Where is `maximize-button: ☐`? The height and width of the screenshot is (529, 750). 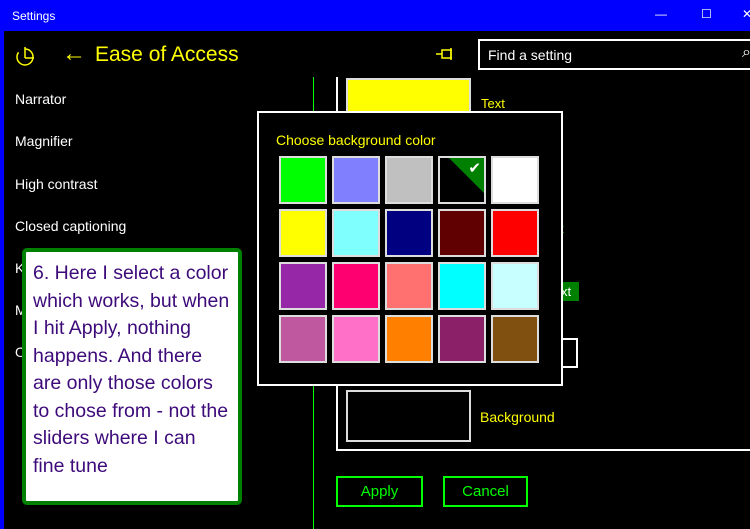 maximize-button: ☐ is located at coordinates (706, 14).